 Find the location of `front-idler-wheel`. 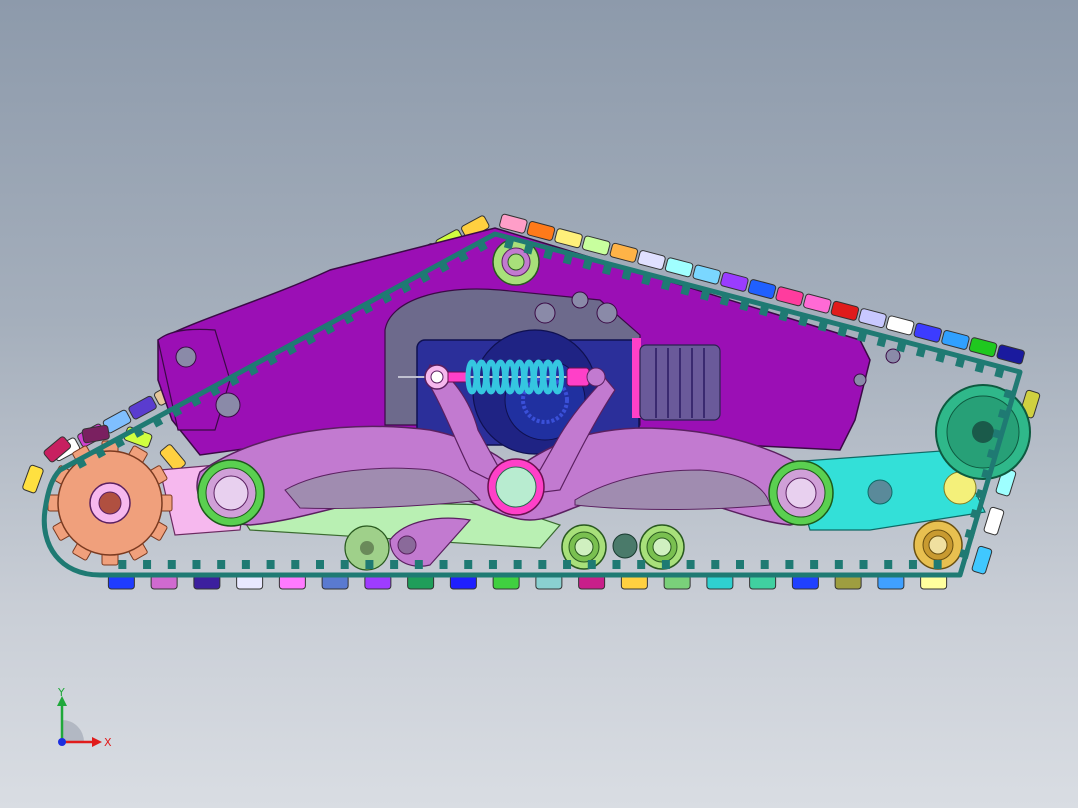

front-idler-wheel is located at coordinates (983, 432).